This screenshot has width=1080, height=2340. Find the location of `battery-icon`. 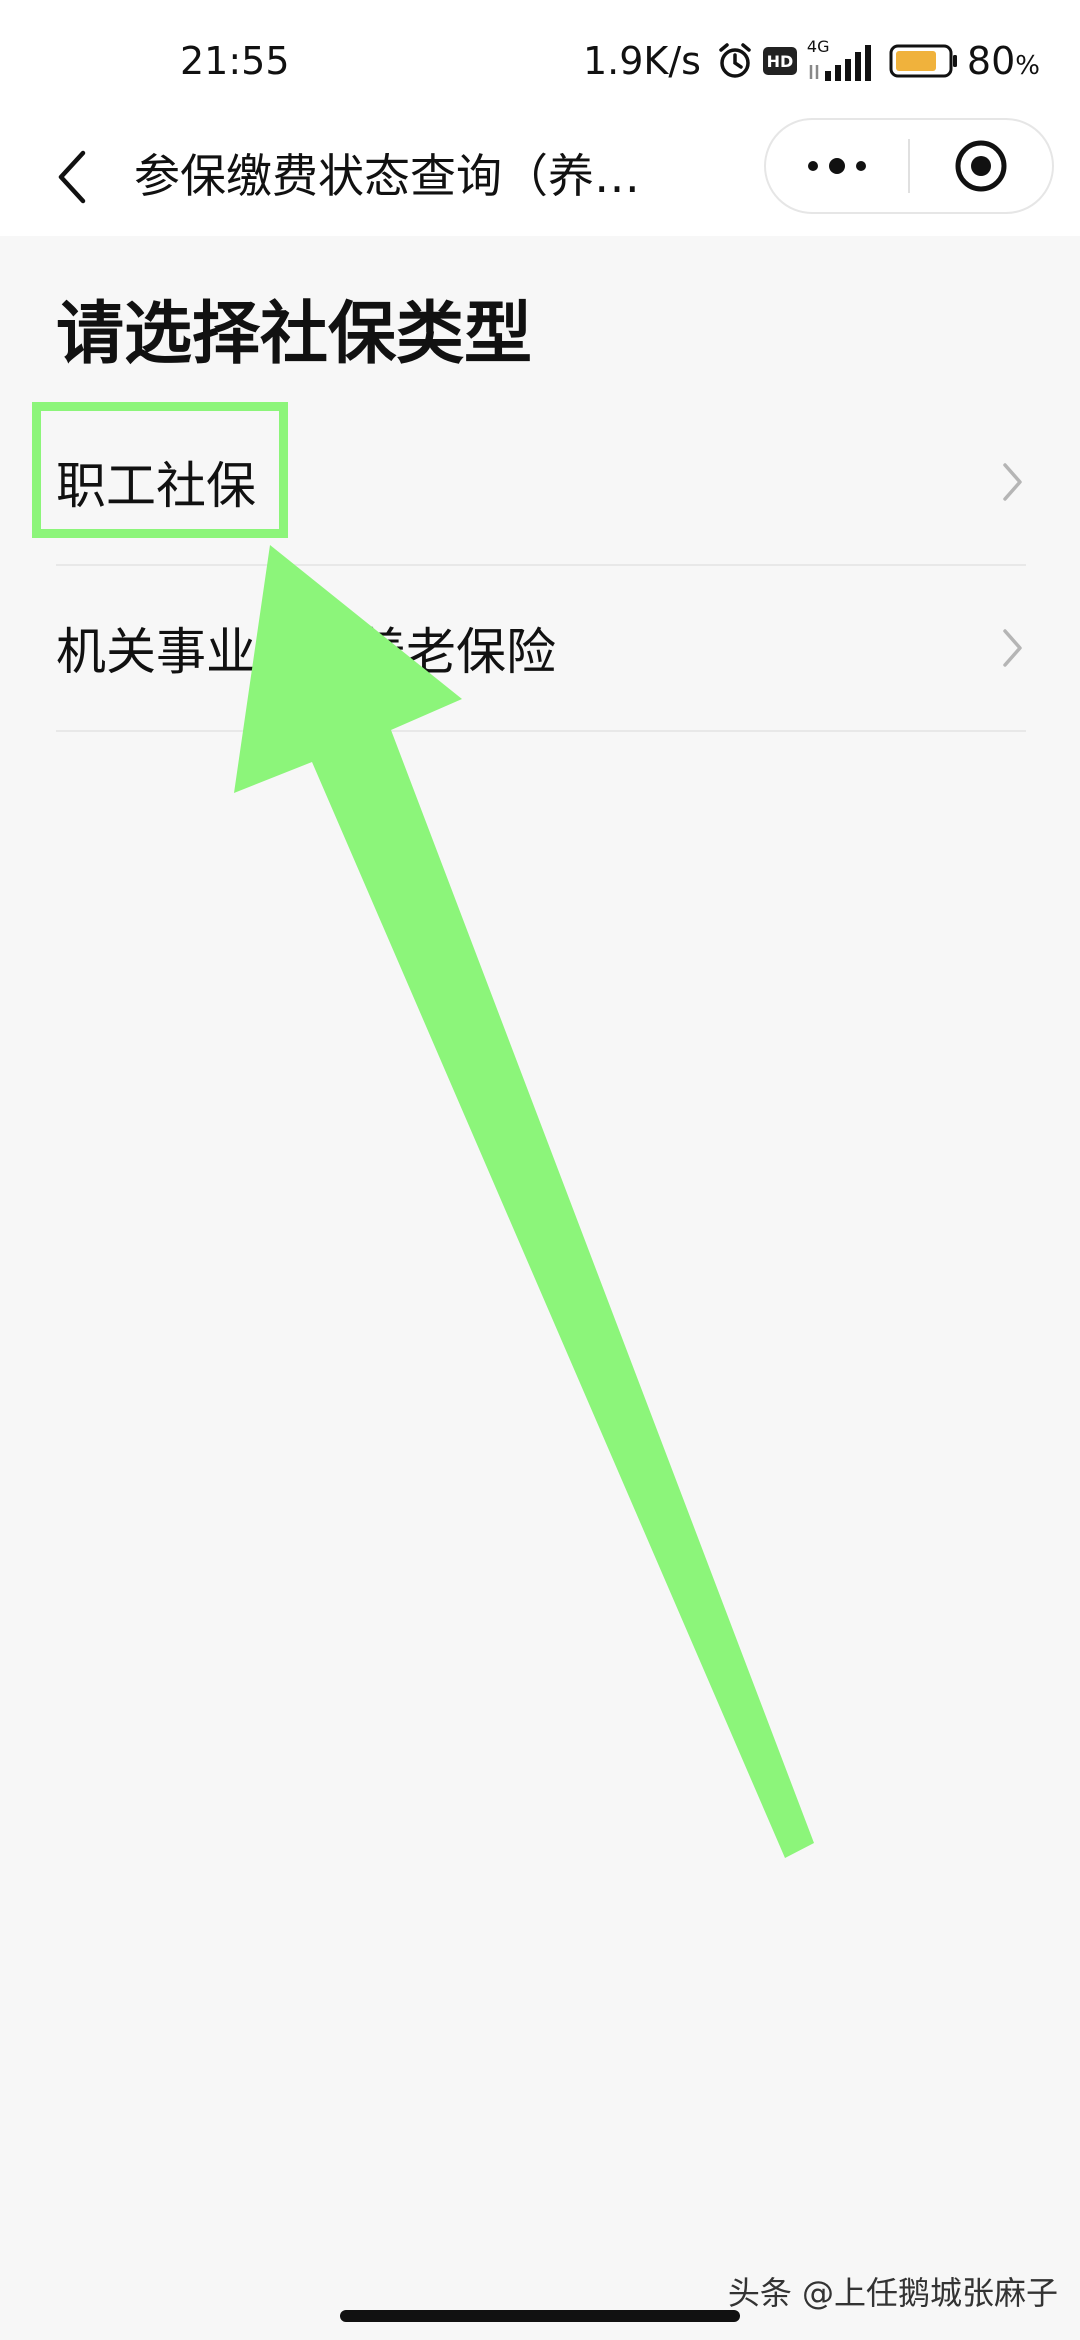

battery-icon is located at coordinates (924, 61).